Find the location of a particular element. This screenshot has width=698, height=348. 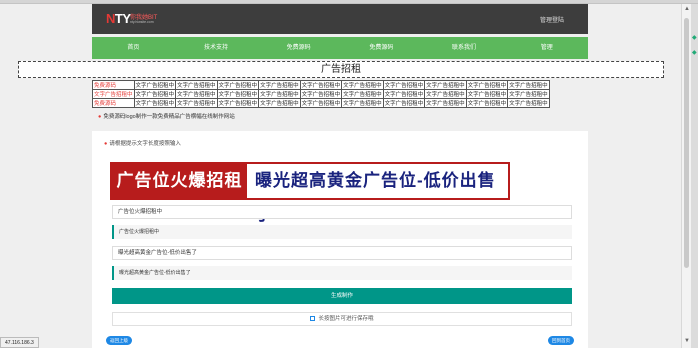

notice-text: 免费源码logo制作一款免费精品广告横幅在线制作网站 is located at coordinates (168, 117).